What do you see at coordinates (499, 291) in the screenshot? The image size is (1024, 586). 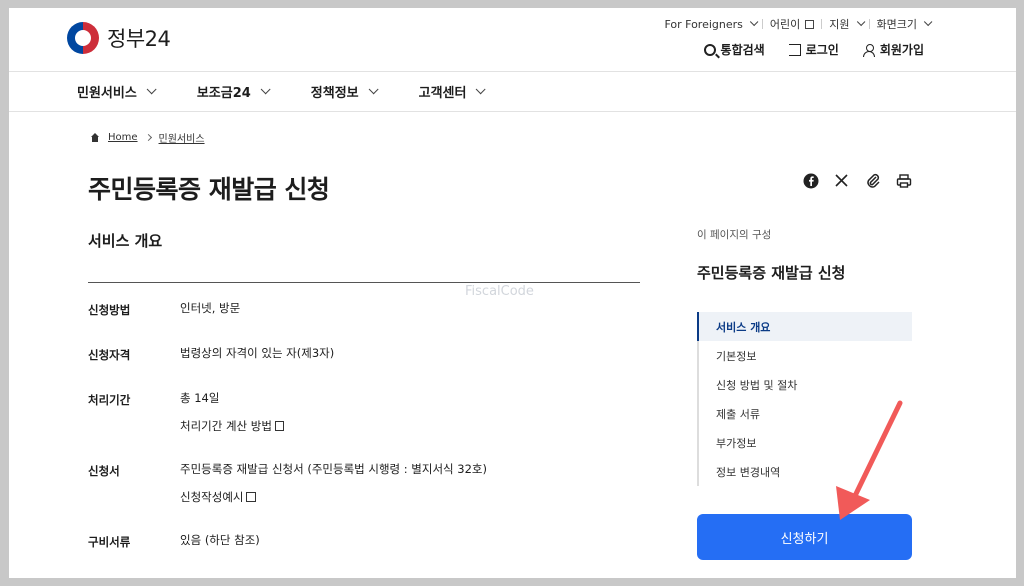 I see `watermark: FiscalCode` at bounding box center [499, 291].